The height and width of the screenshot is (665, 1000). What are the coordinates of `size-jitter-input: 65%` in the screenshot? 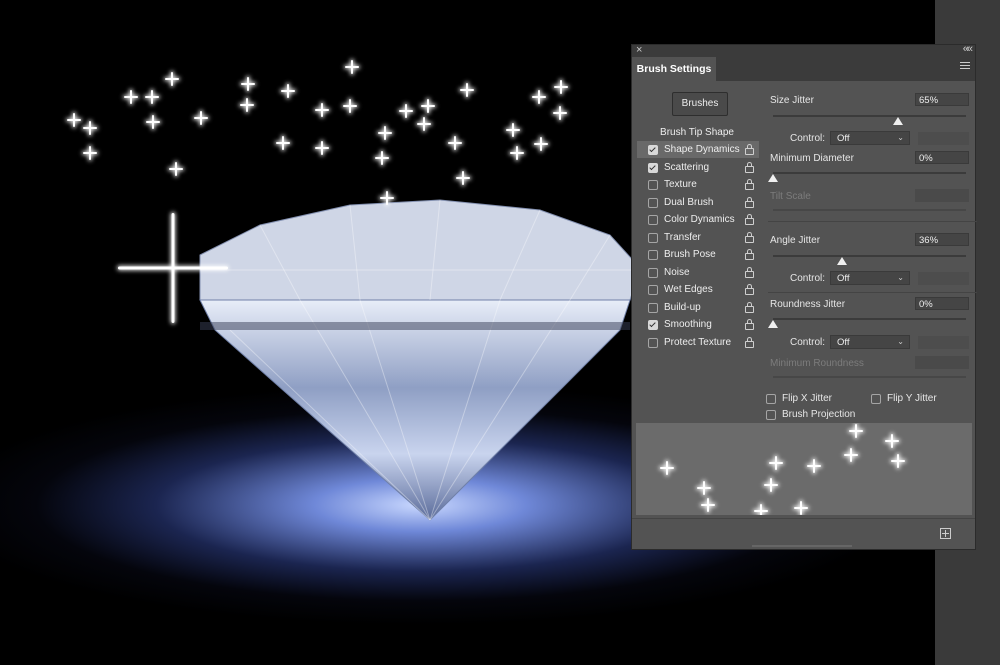 It's located at (942, 99).